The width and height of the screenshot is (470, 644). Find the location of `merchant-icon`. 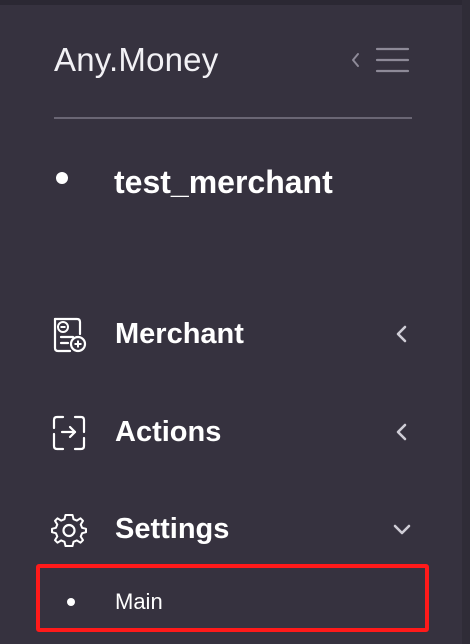

merchant-icon is located at coordinates (69, 335).